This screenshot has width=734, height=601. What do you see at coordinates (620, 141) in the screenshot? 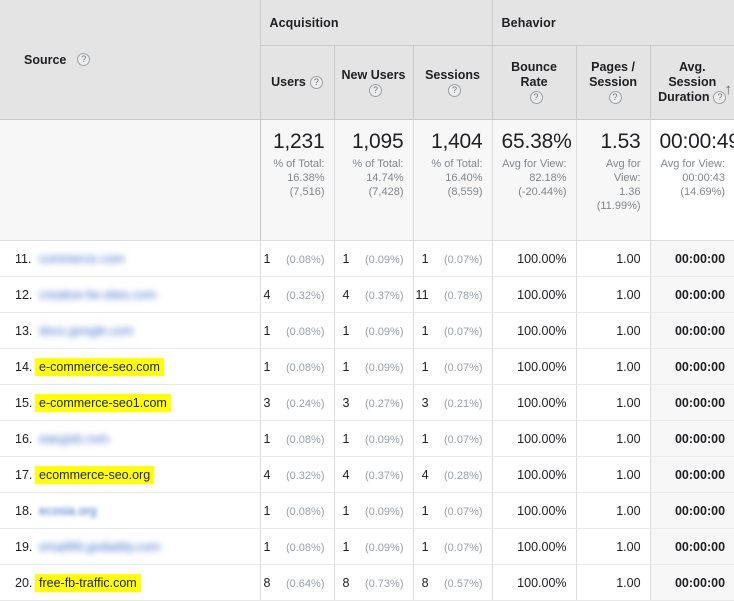
I see `summary-pages-session-value: 1.53` at bounding box center [620, 141].